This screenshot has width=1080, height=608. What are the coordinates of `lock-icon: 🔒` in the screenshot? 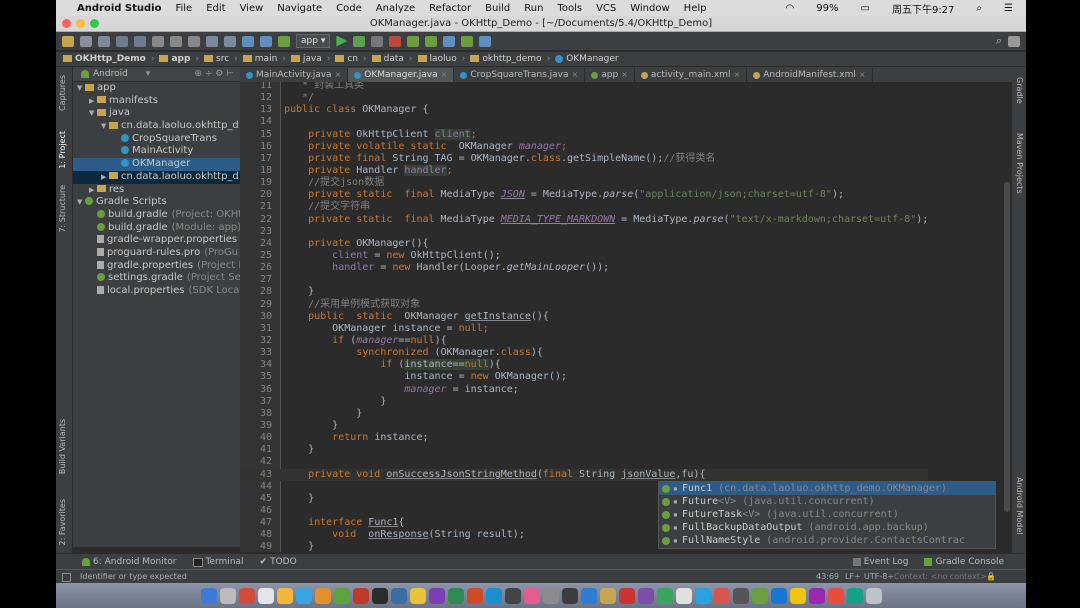 It's located at (991, 576).